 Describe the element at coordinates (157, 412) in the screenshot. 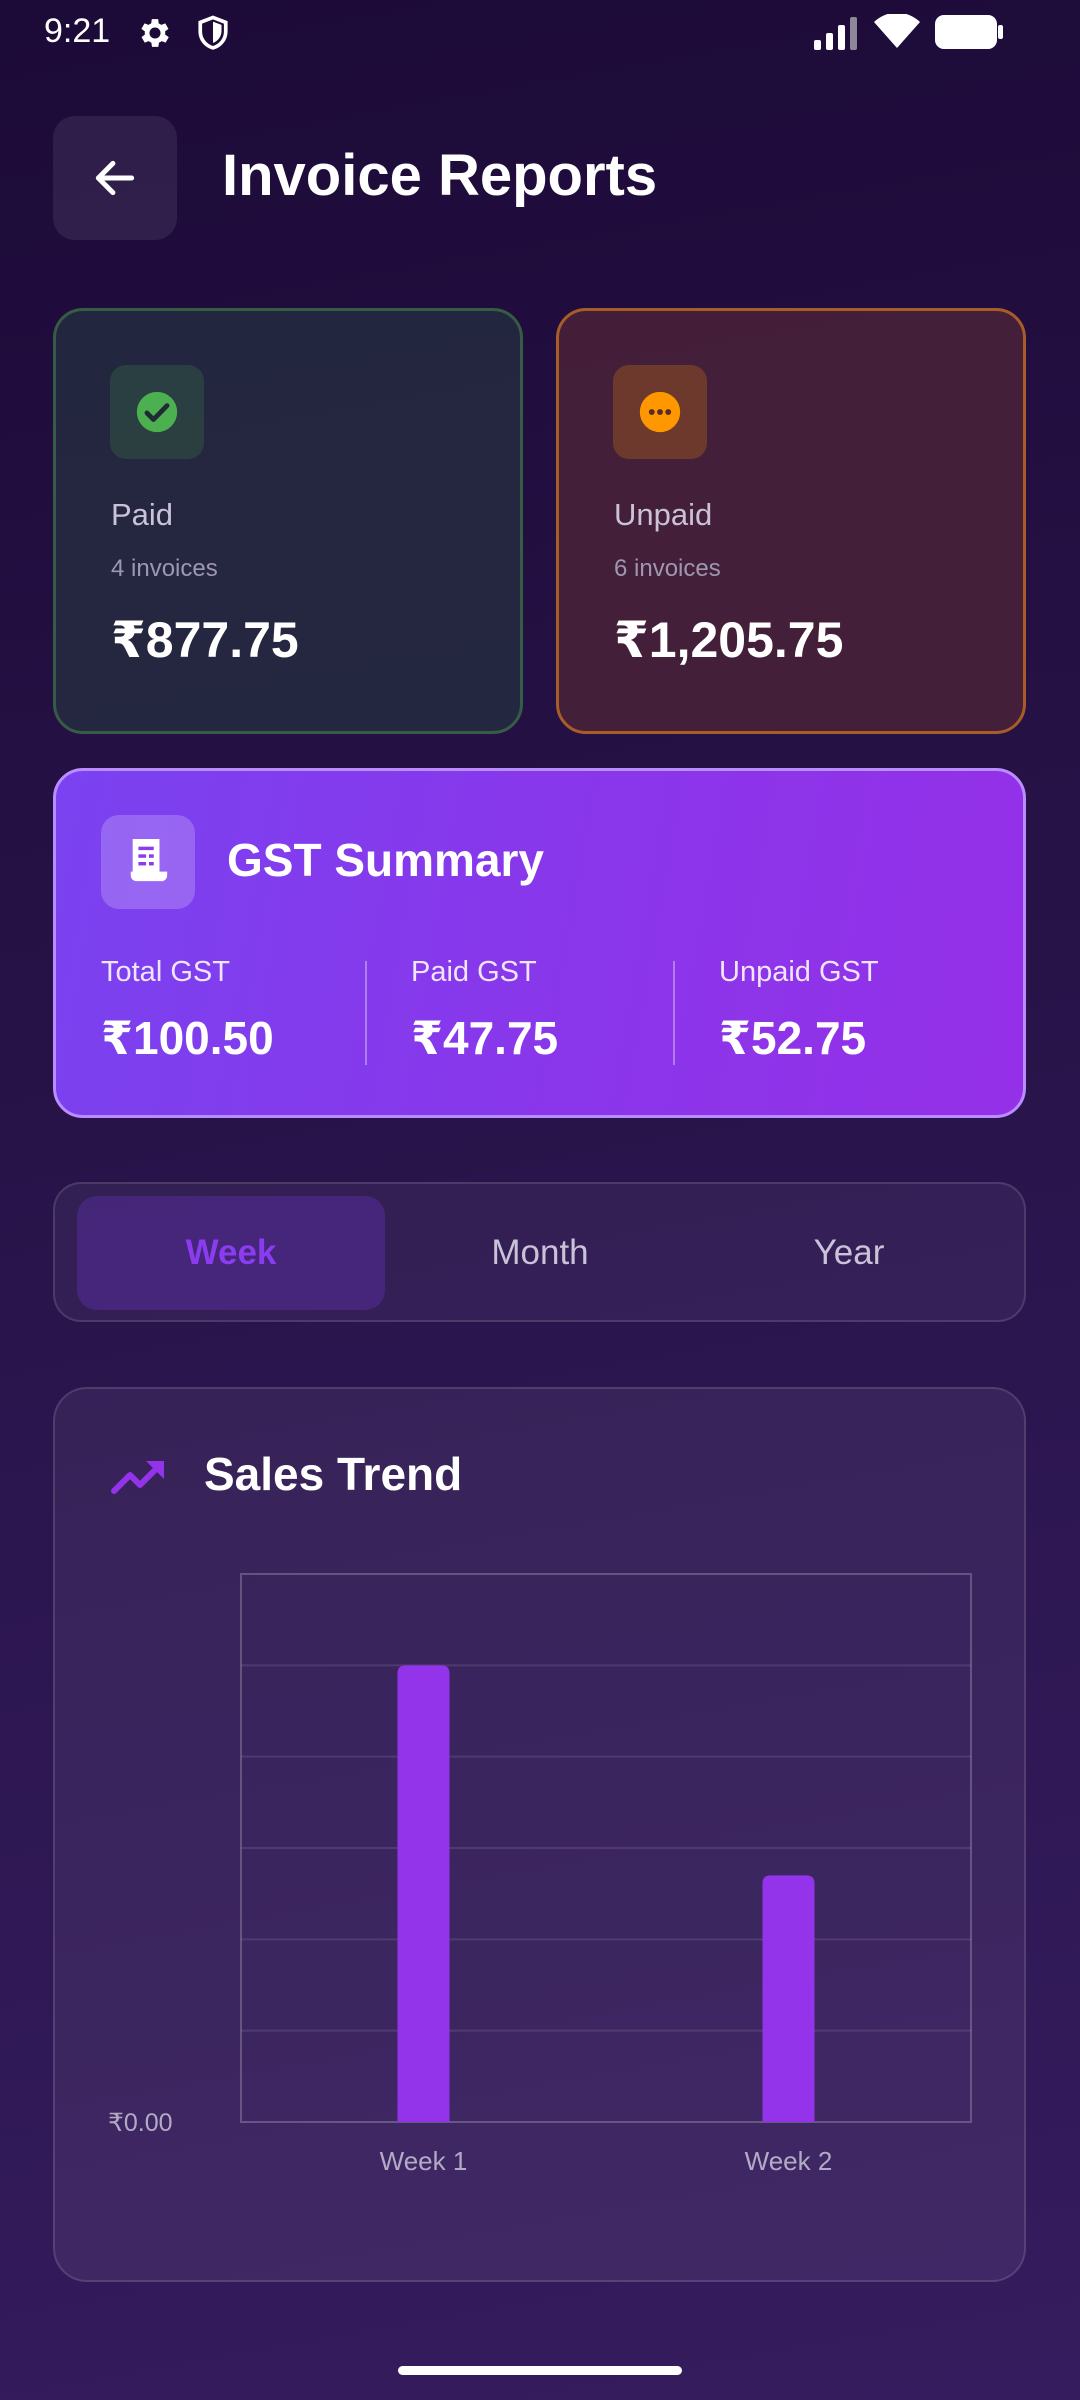

I see `check-circle-icon` at that location.